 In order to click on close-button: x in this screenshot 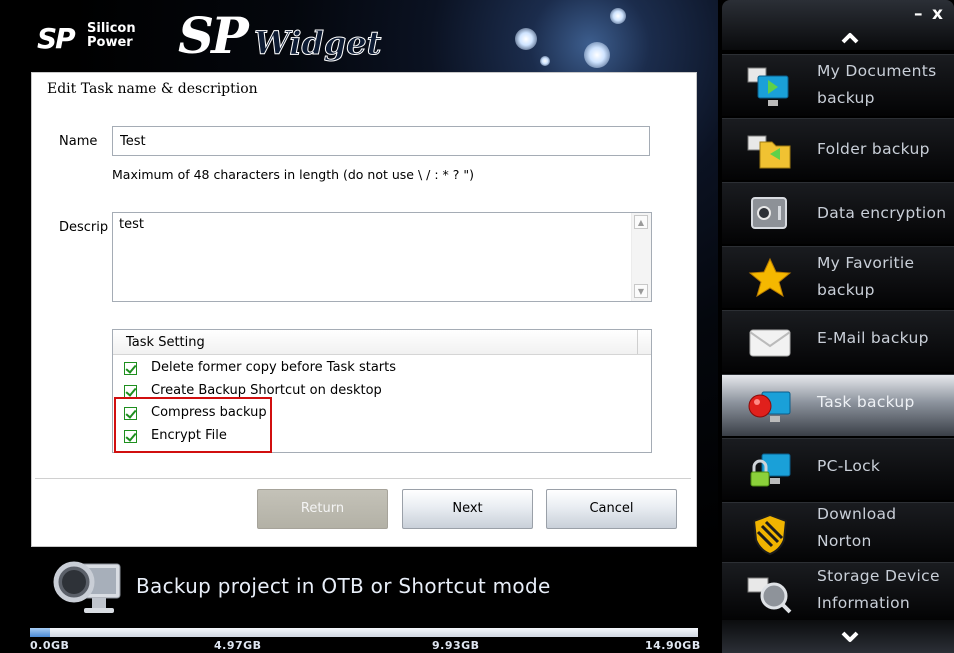, I will do `click(937, 14)`.